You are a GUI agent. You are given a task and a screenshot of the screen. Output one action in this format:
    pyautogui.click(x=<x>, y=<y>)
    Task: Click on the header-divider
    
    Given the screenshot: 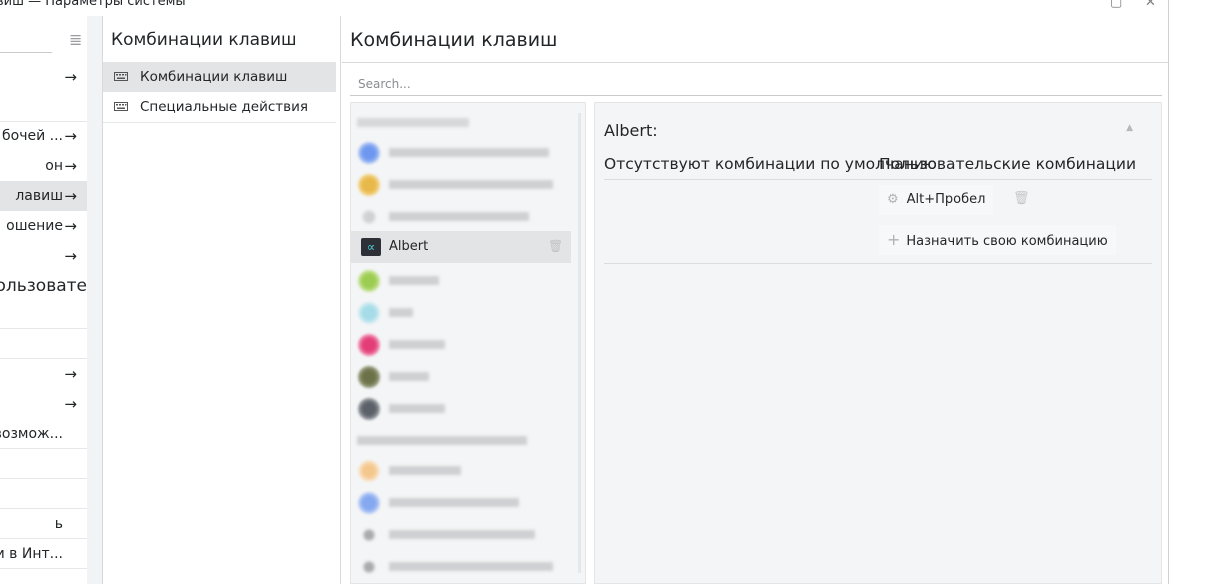 What is the action you would take?
    pyautogui.click(x=755, y=62)
    